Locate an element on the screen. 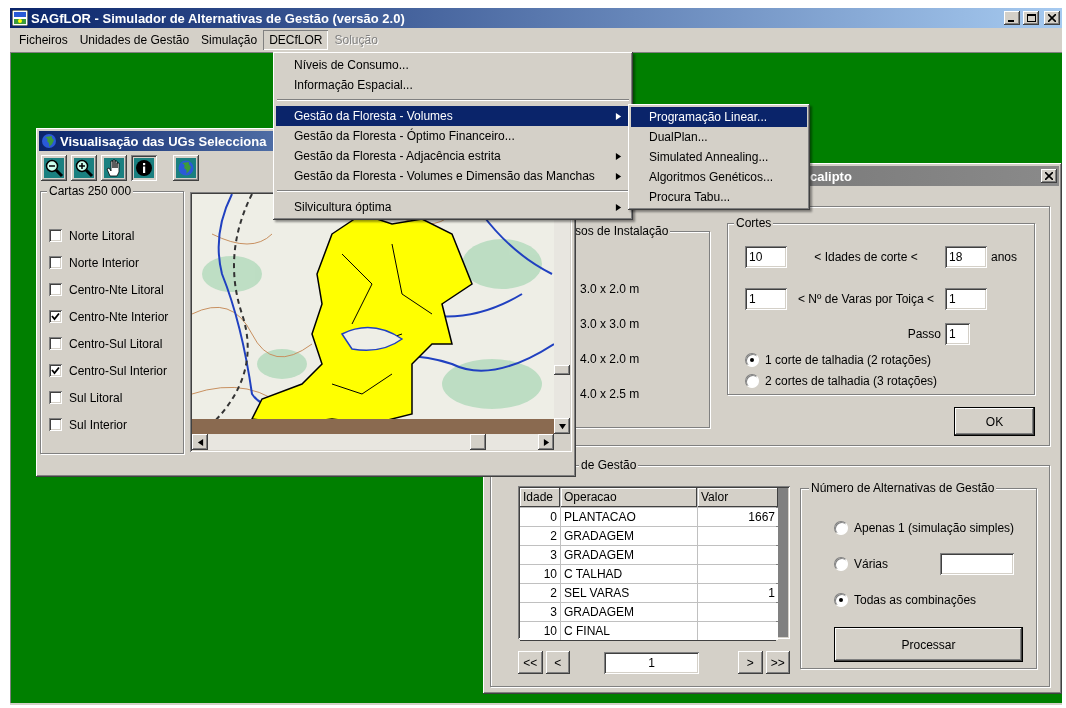 This screenshot has height=708, width=1066. column-header: Operacao is located at coordinates (629, 497).